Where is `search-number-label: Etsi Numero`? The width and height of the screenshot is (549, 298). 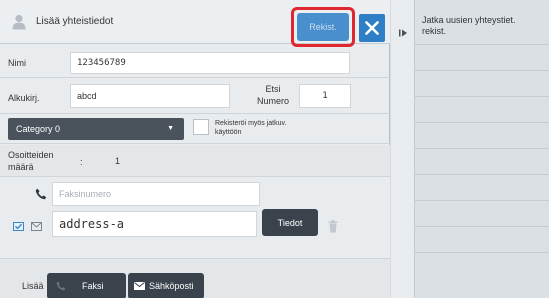
search-number-label: Etsi Numero is located at coordinates (272, 95).